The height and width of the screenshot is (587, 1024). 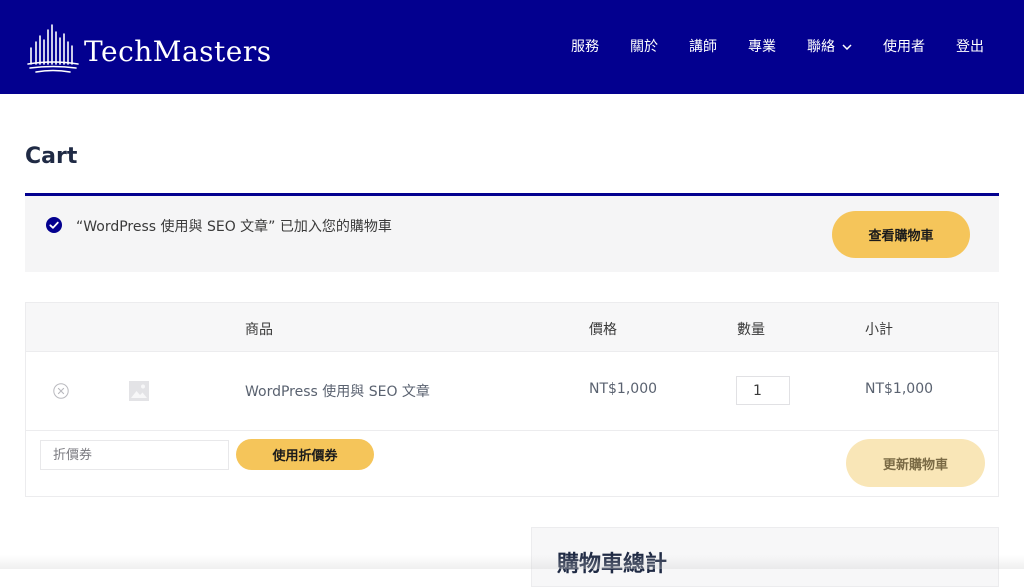 What do you see at coordinates (751, 330) in the screenshot?
I see `column-quantity: 數量` at bounding box center [751, 330].